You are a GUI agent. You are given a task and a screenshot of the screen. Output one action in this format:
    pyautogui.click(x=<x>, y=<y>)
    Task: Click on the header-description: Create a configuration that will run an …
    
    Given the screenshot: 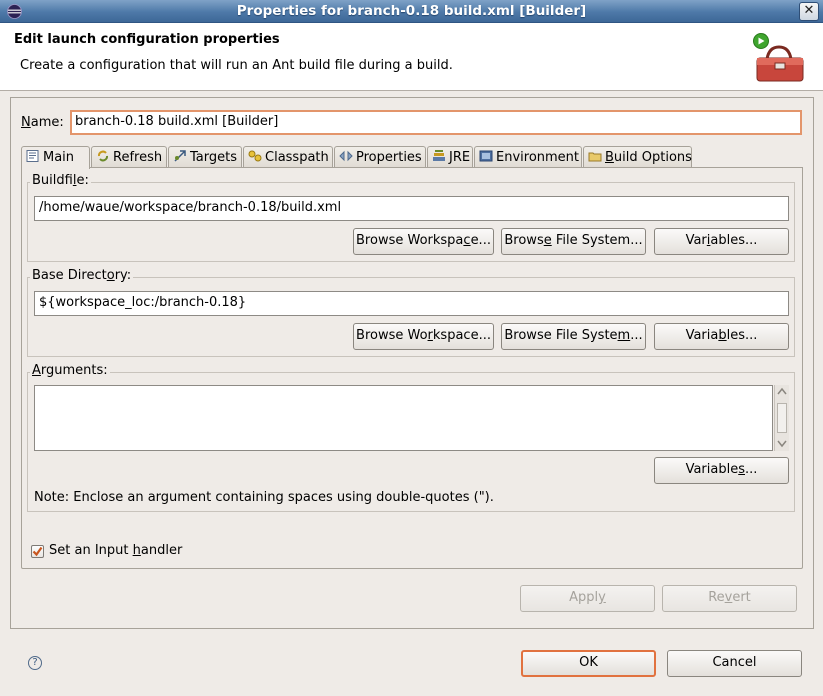 What is the action you would take?
    pyautogui.click(x=236, y=65)
    